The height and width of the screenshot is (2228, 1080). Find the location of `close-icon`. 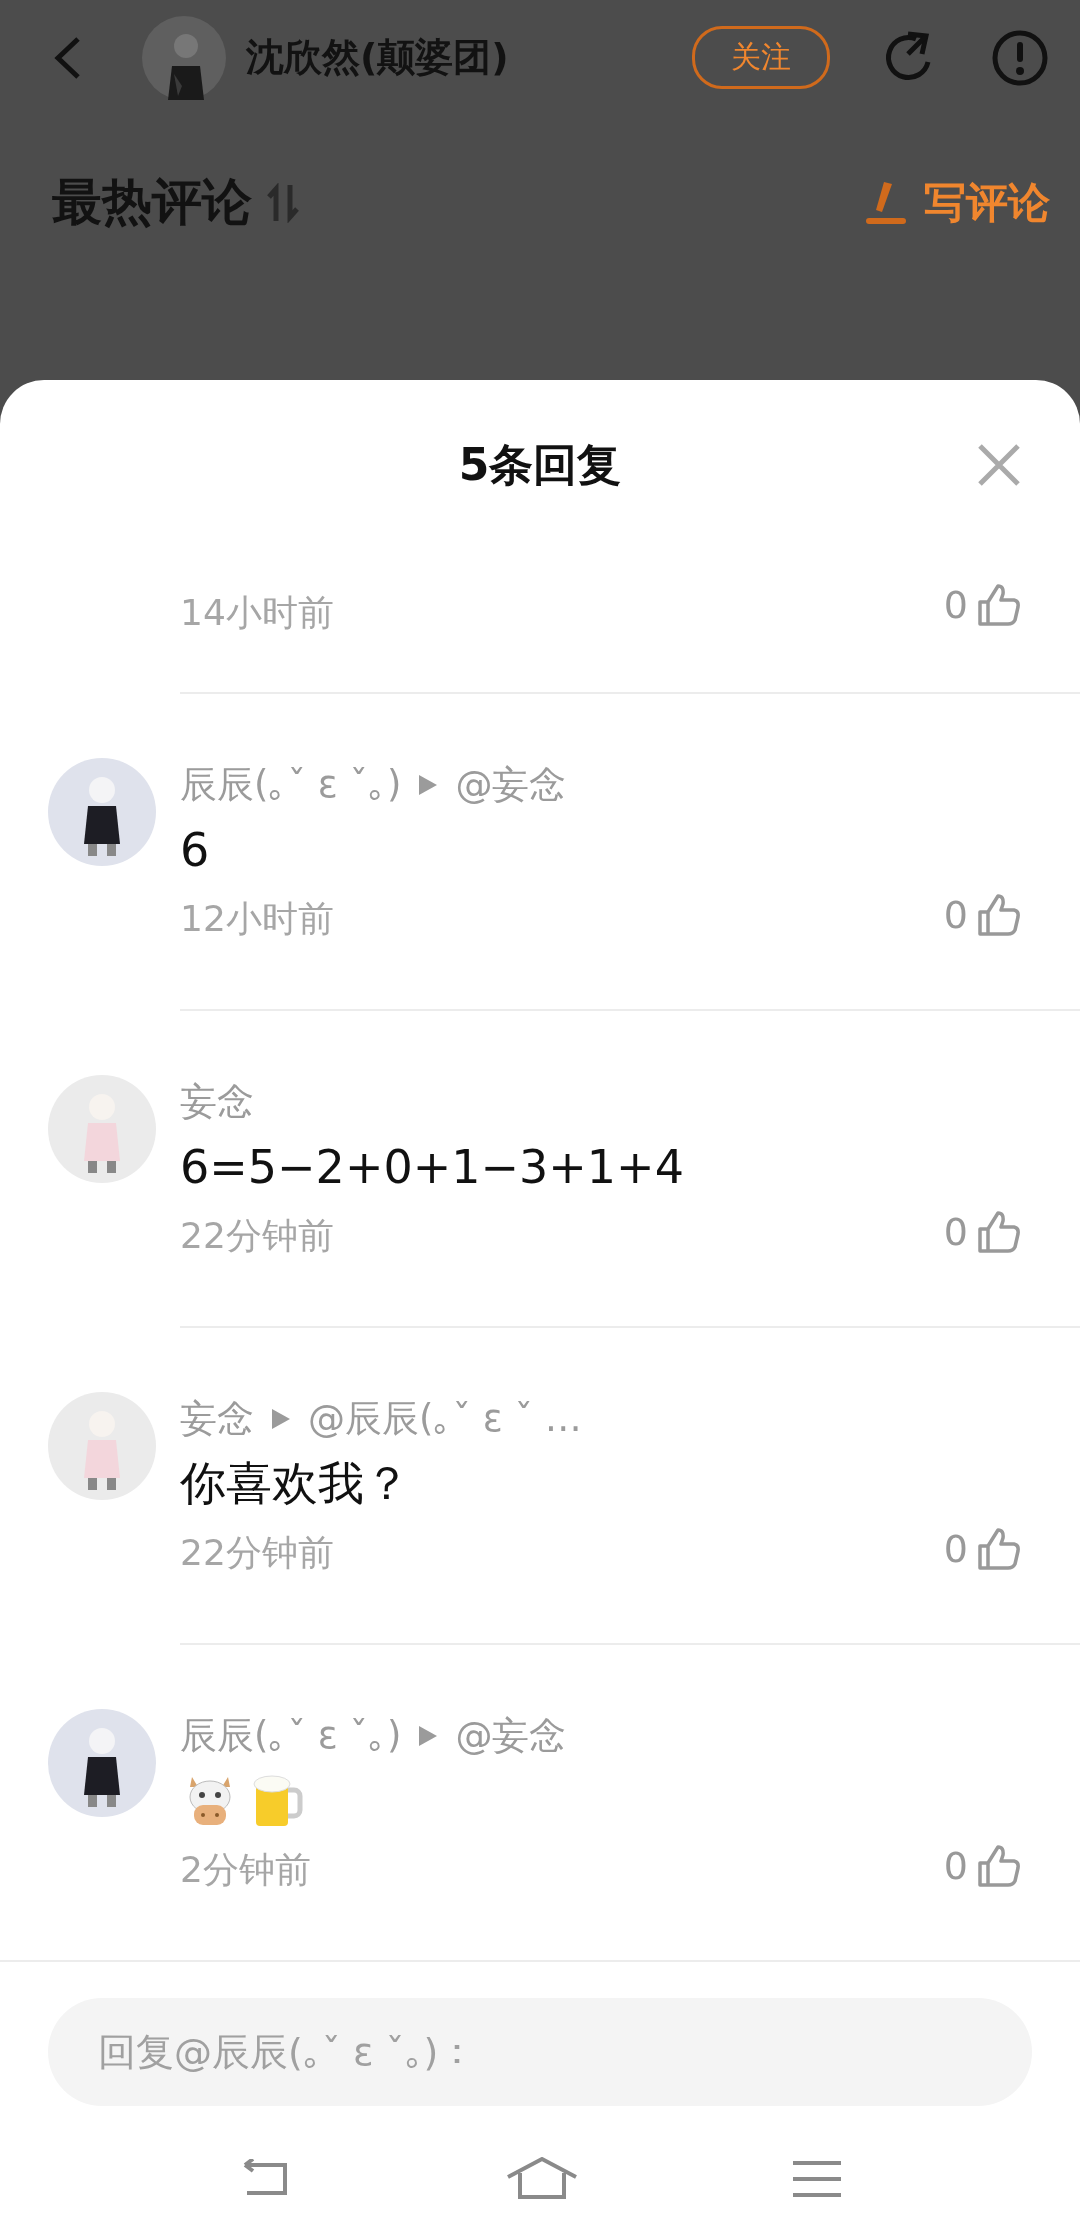

close-icon is located at coordinates (999, 465).